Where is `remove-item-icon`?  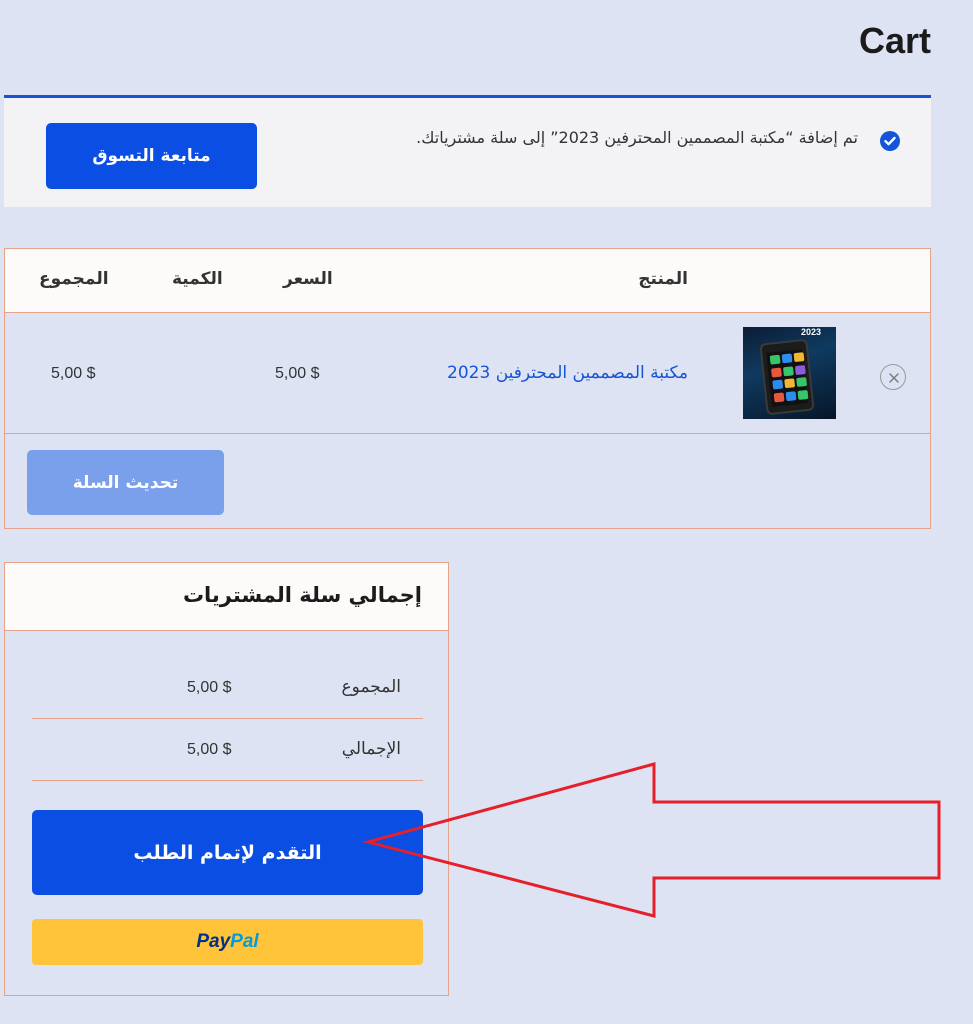
remove-item-icon is located at coordinates (893, 377).